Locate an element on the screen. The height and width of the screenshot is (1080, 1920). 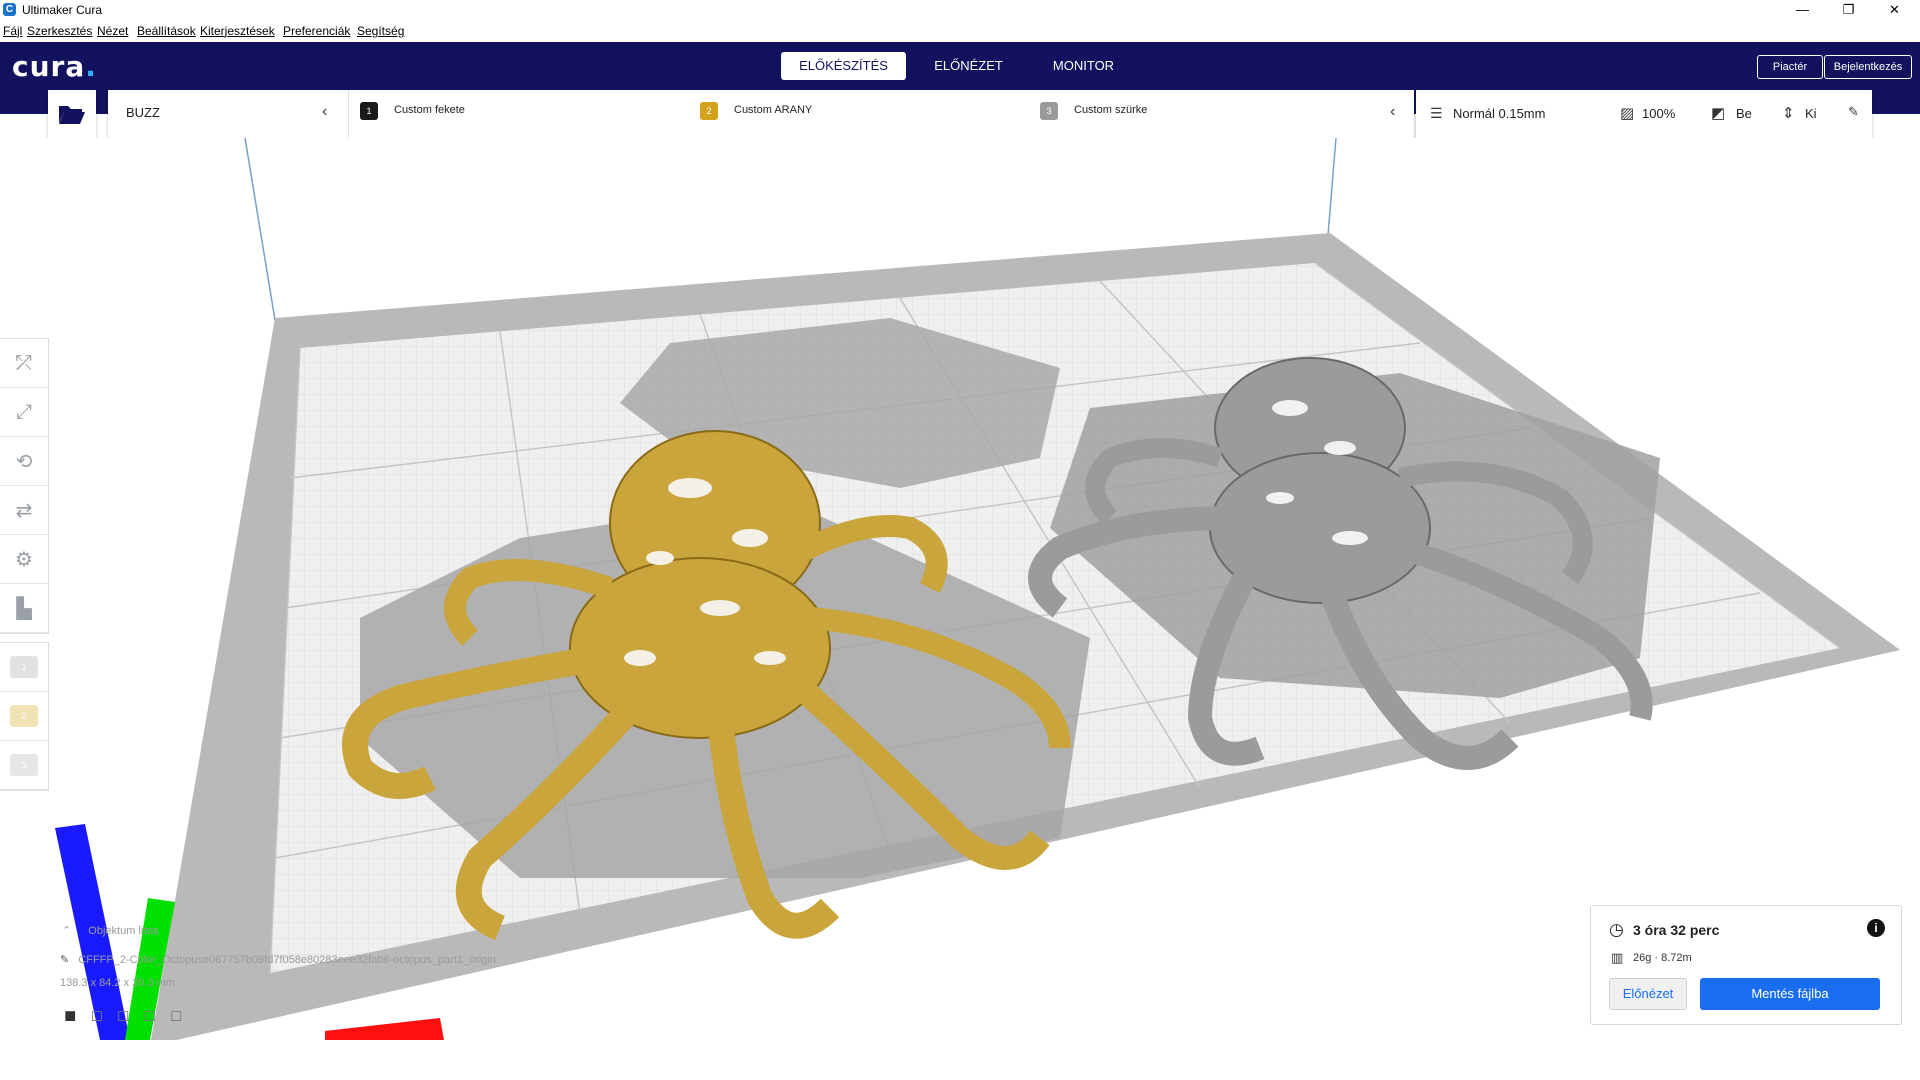
print-settings-bar: ☰ Normál 0.15mm ▨ 100% ◩ Be ⇕ Ki ✎ is located at coordinates (1644, 114).